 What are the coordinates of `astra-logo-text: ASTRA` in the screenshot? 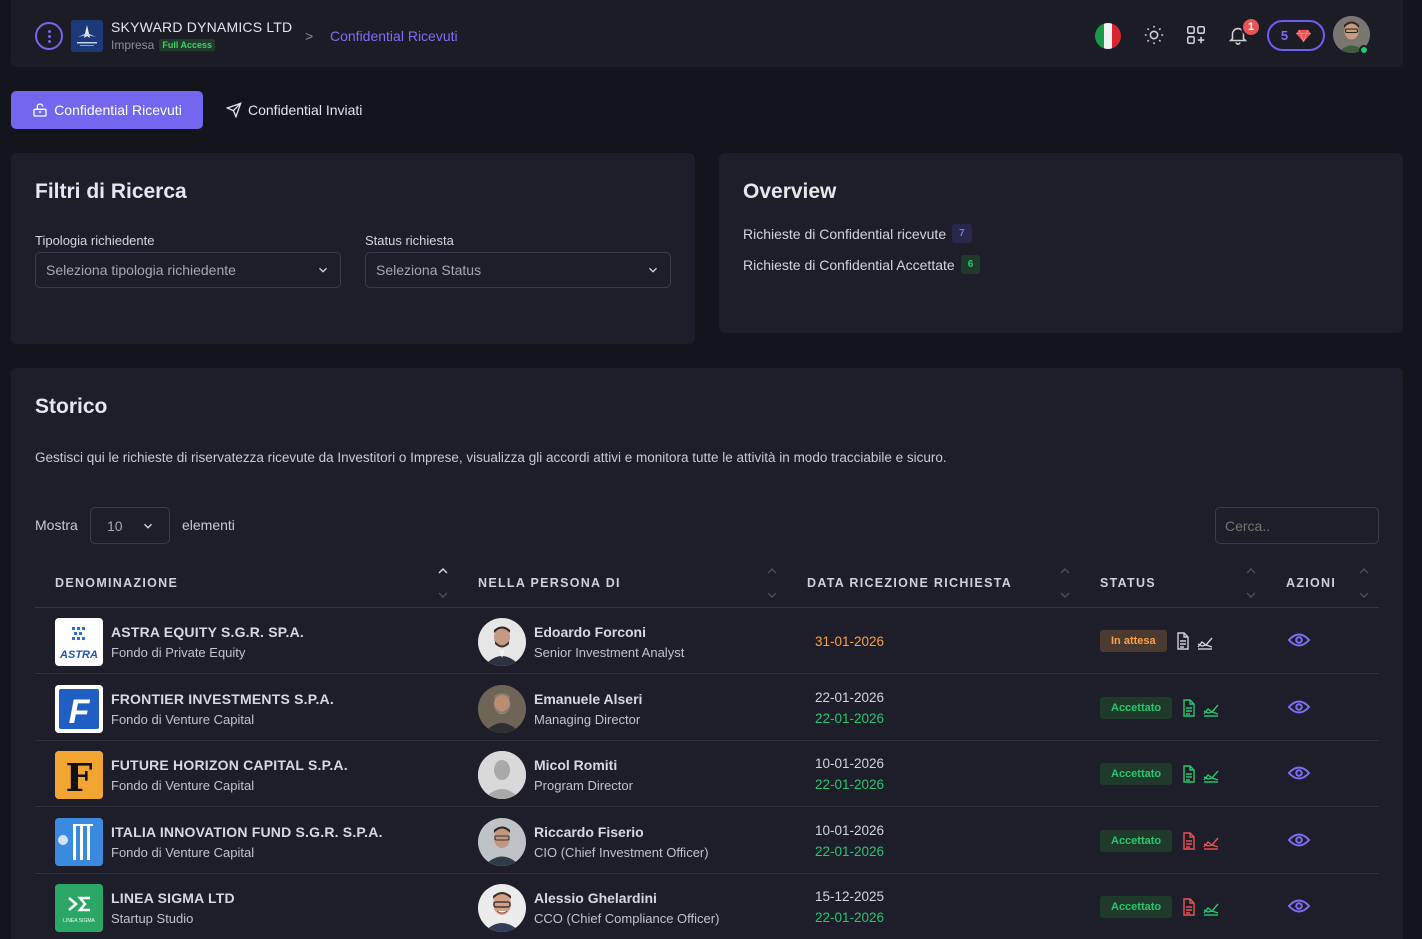 It's located at (78, 655).